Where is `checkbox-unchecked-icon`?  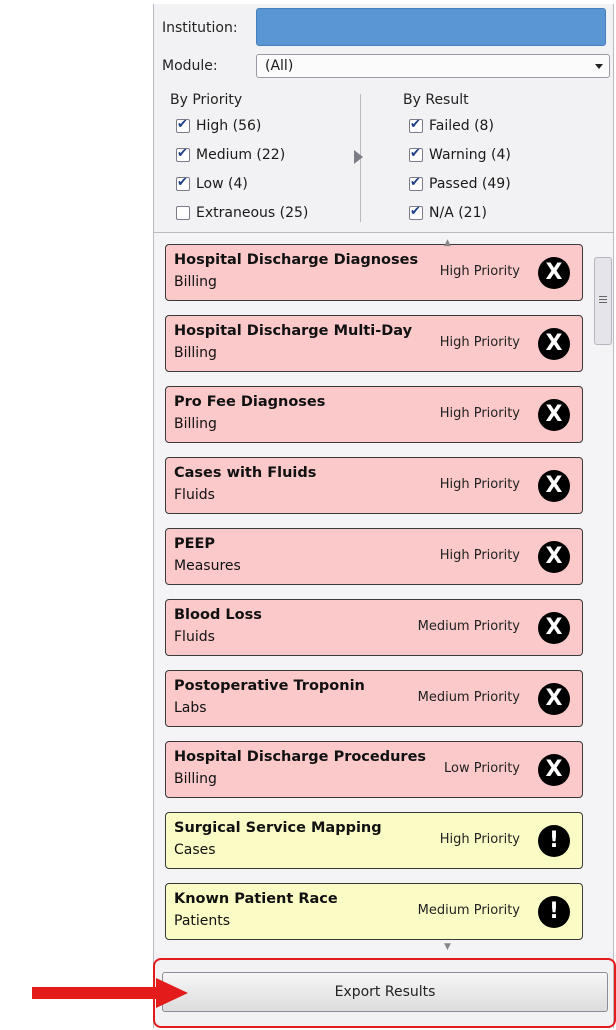
checkbox-unchecked-icon is located at coordinates (183, 213).